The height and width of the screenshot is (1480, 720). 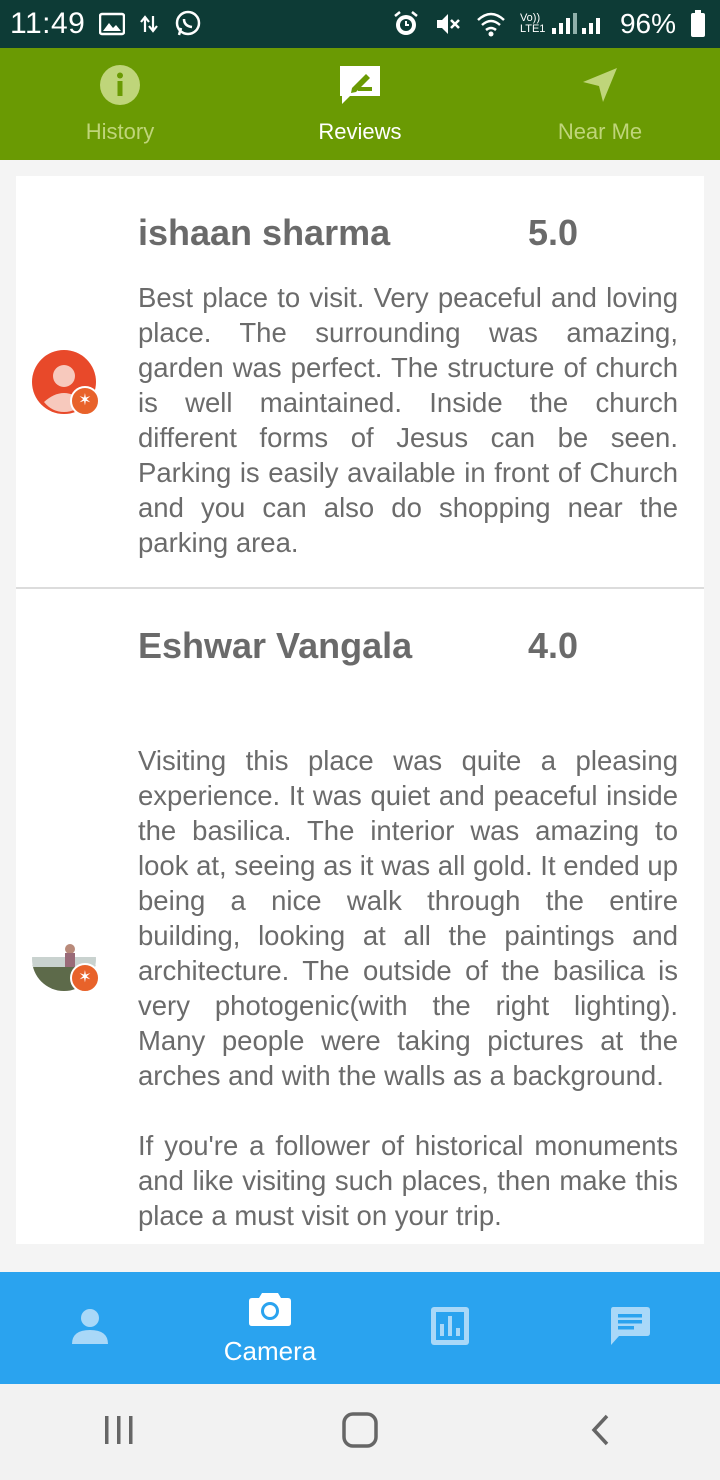 What do you see at coordinates (360, 24) in the screenshot?
I see `status-bar: 11:49 Vo)) LTE1 96%` at bounding box center [360, 24].